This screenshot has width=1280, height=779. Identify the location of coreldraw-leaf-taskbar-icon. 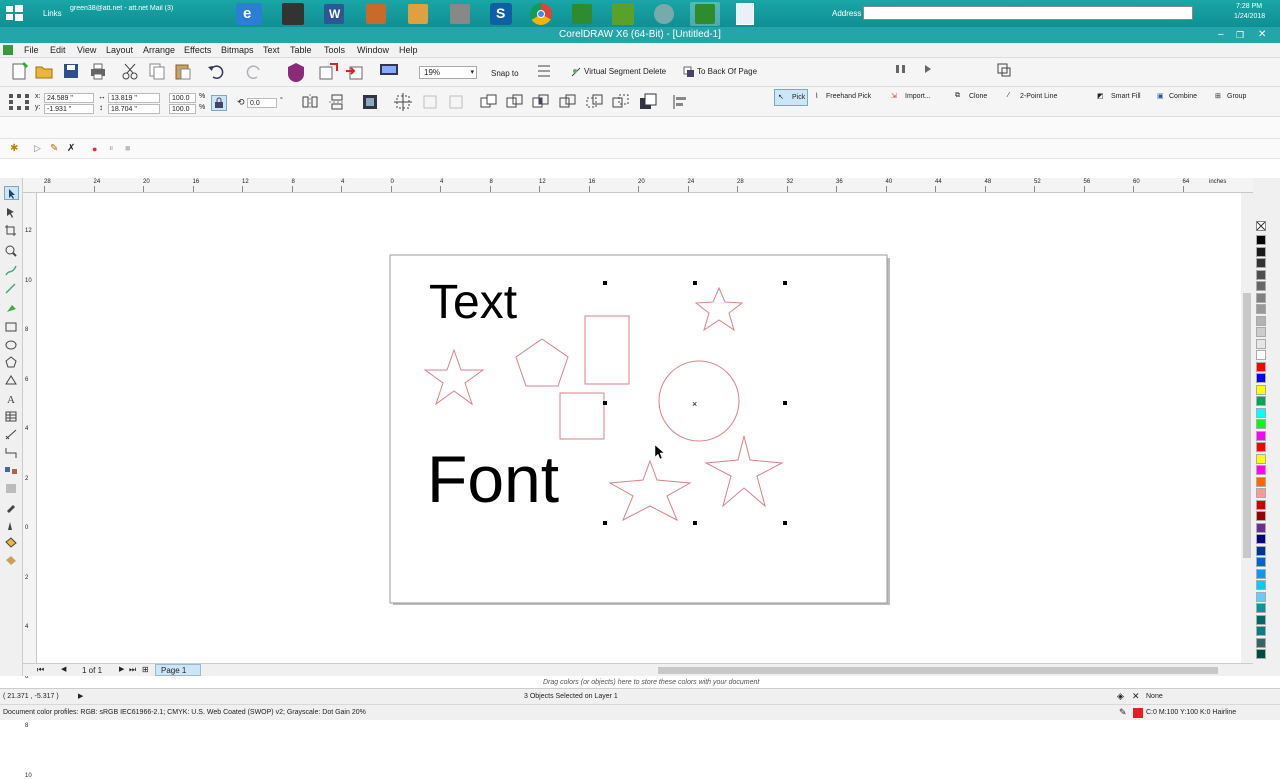
(623, 14).